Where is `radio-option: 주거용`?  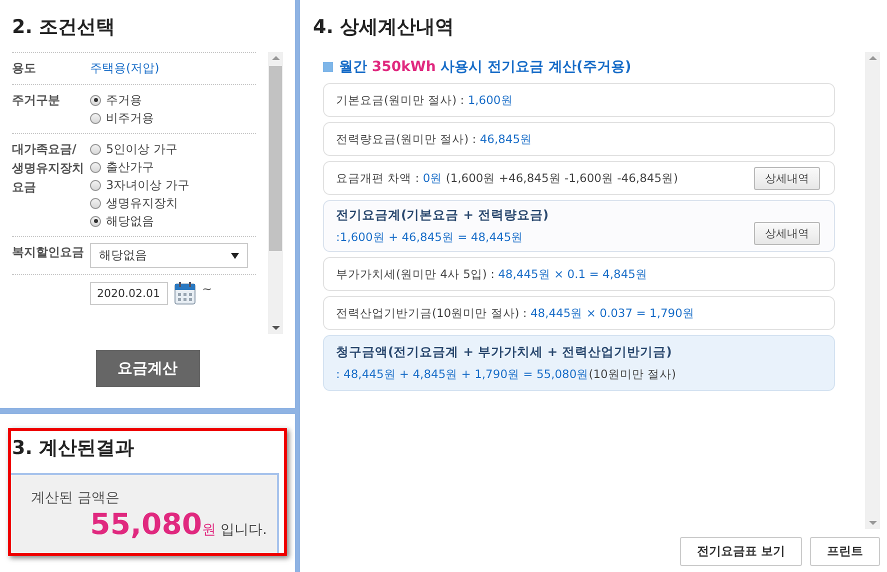
radio-option: 주거용 is located at coordinates (173, 100).